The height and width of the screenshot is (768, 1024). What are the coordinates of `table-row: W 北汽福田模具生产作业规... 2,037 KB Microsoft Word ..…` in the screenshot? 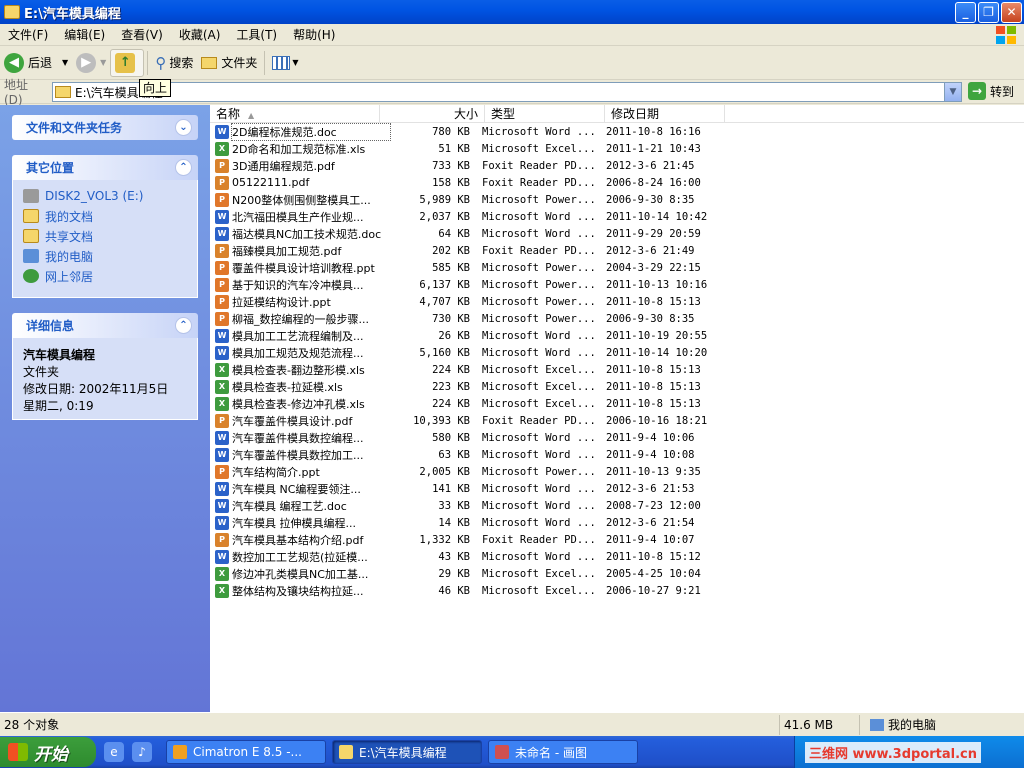 It's located at (465, 216).